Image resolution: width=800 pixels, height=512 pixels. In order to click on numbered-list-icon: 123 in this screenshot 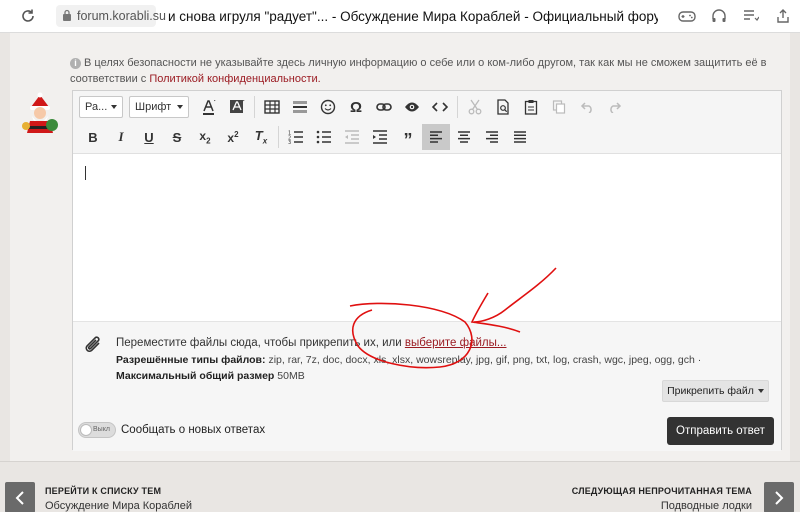, I will do `click(296, 137)`.